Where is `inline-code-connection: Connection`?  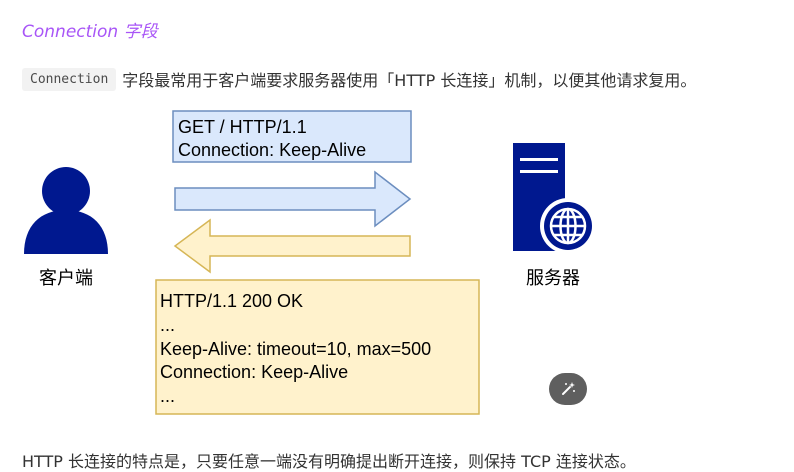
inline-code-connection: Connection is located at coordinates (69, 79).